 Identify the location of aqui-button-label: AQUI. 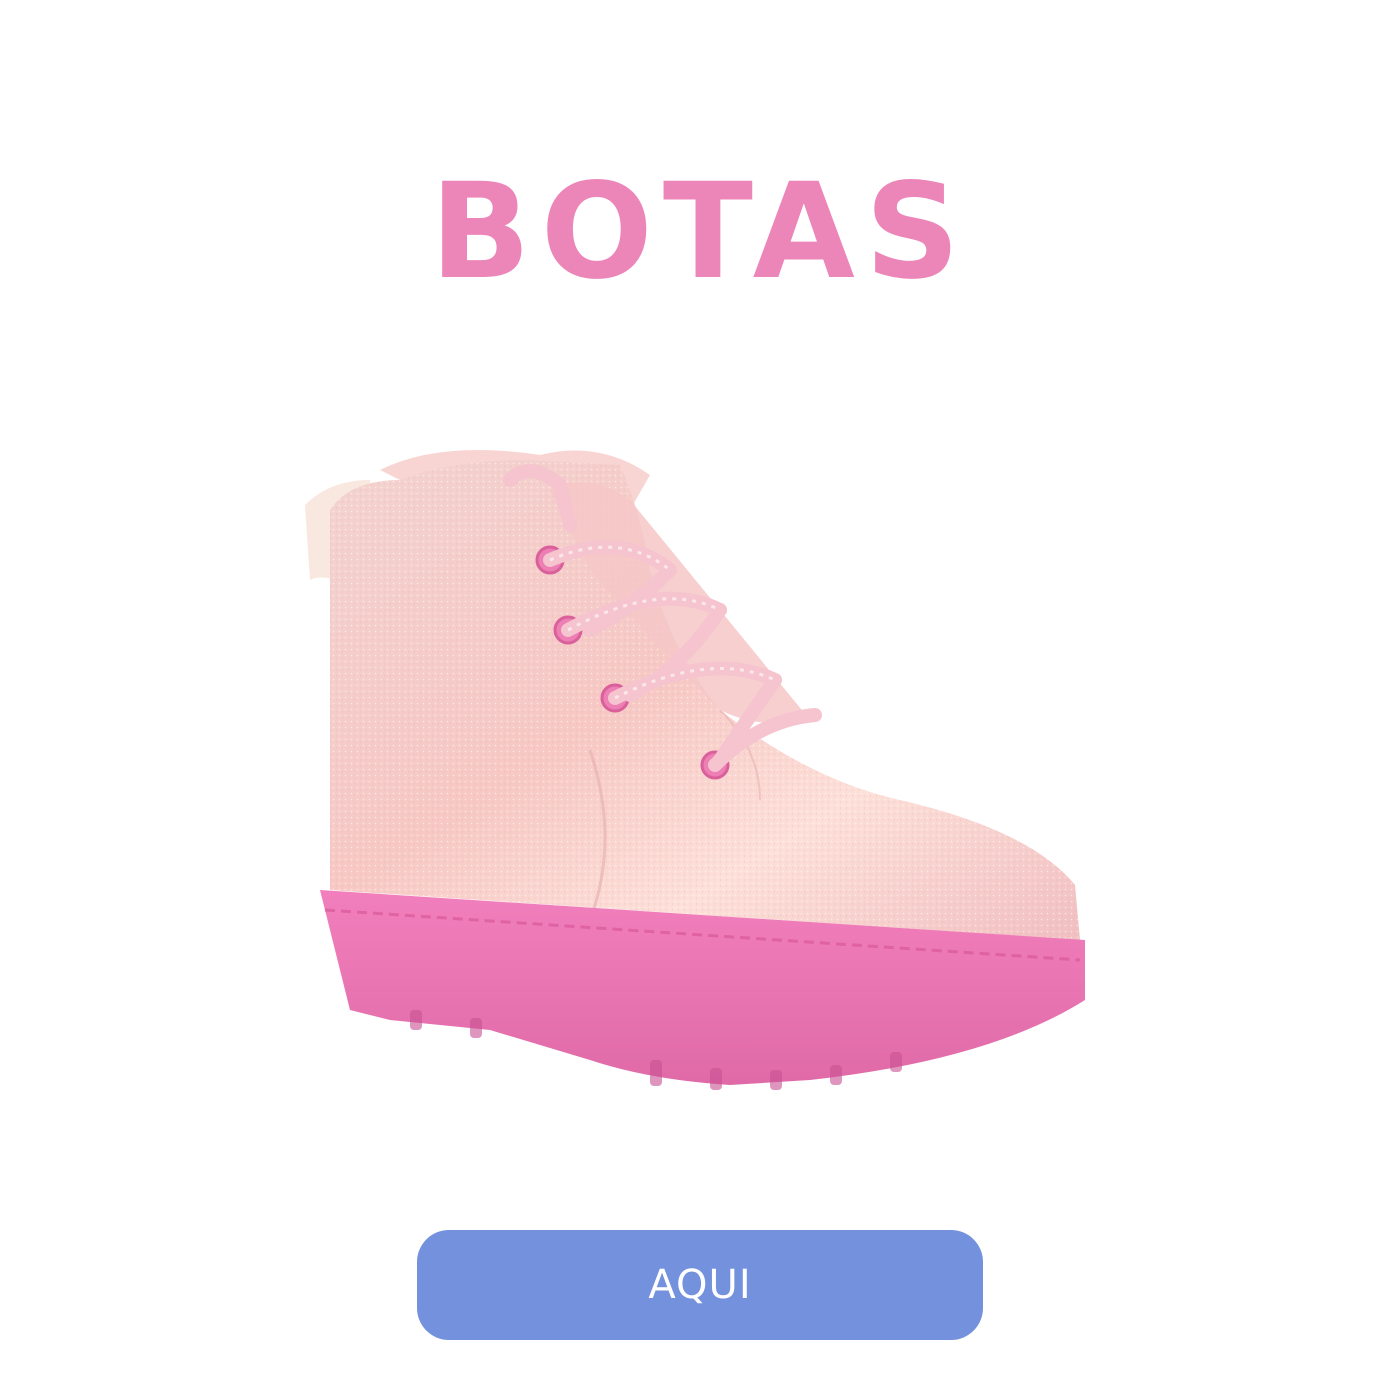
(700, 1285).